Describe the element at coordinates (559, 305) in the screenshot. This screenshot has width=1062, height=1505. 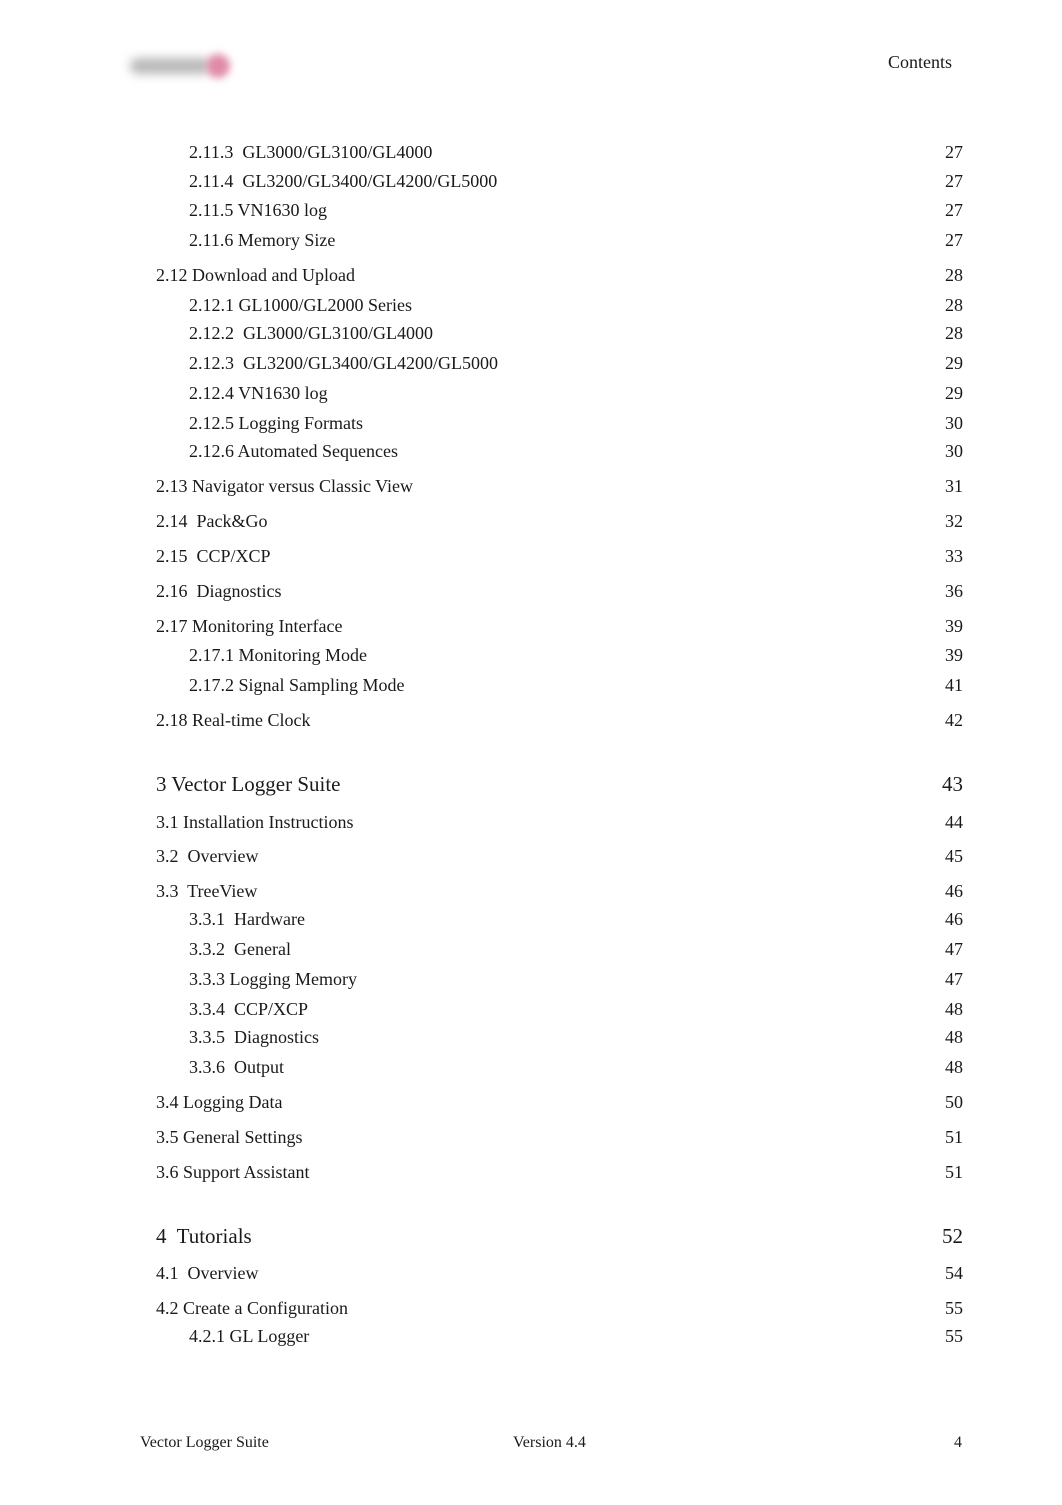
I see `toc-entry: 2.12.1 GL1000/GL2000 Series 28` at that location.